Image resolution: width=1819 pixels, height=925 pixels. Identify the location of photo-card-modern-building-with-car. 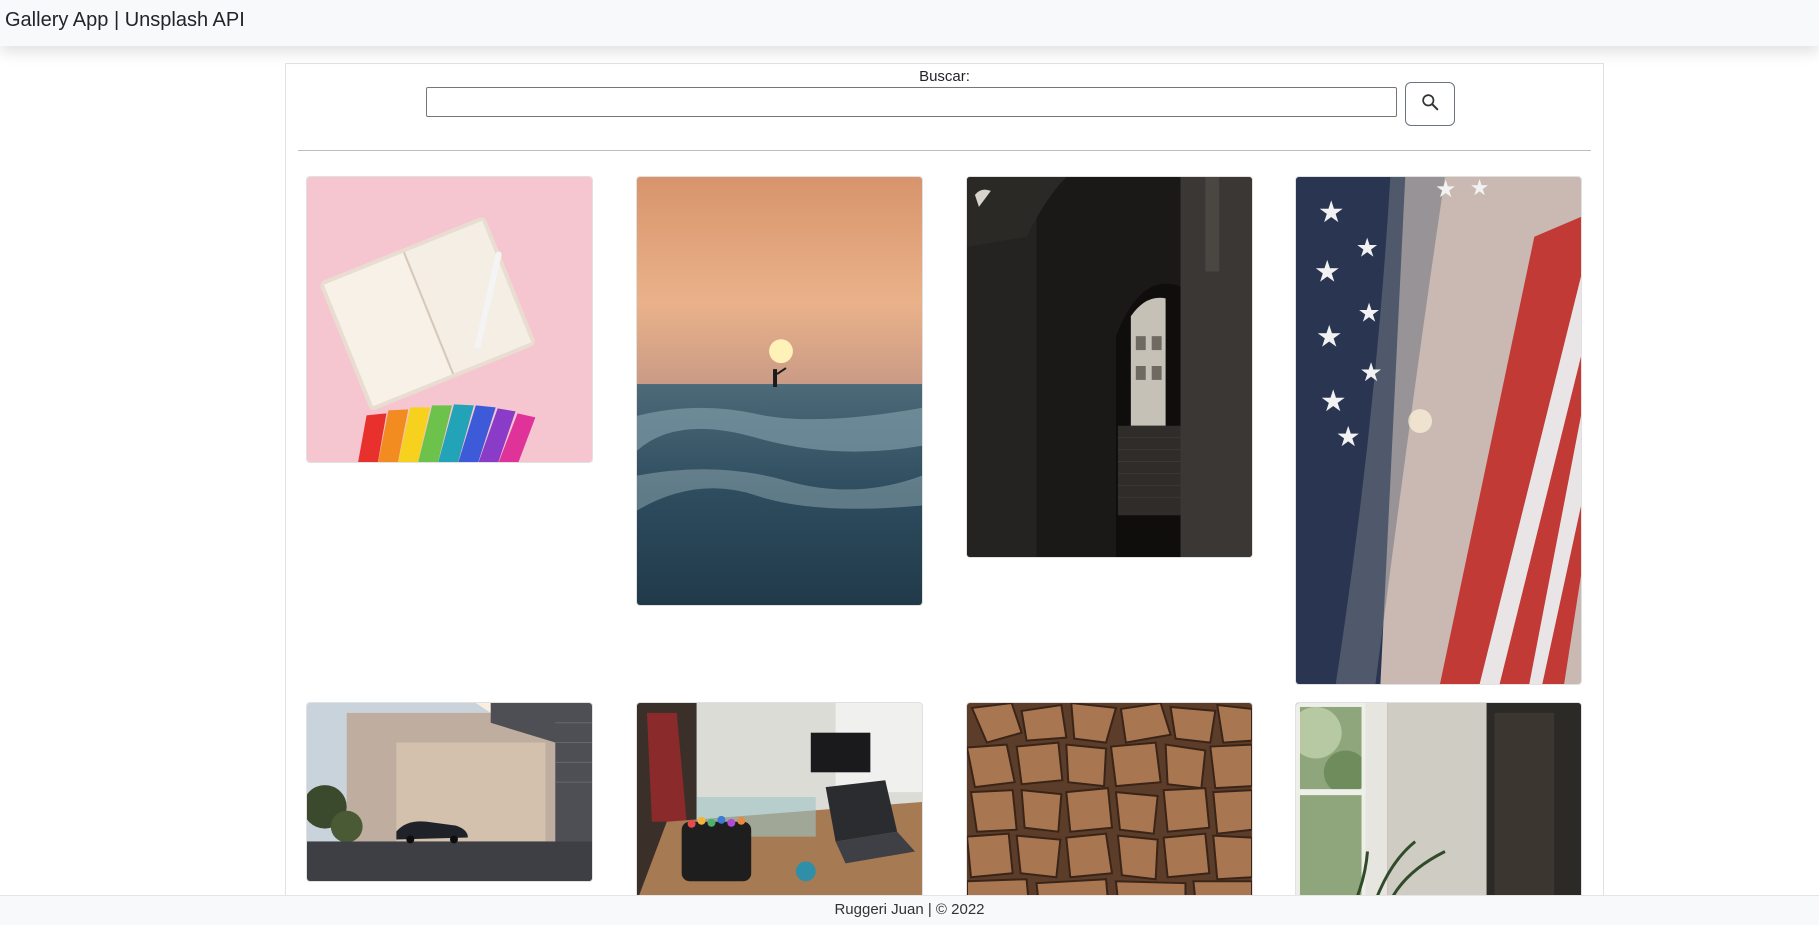
(449, 792).